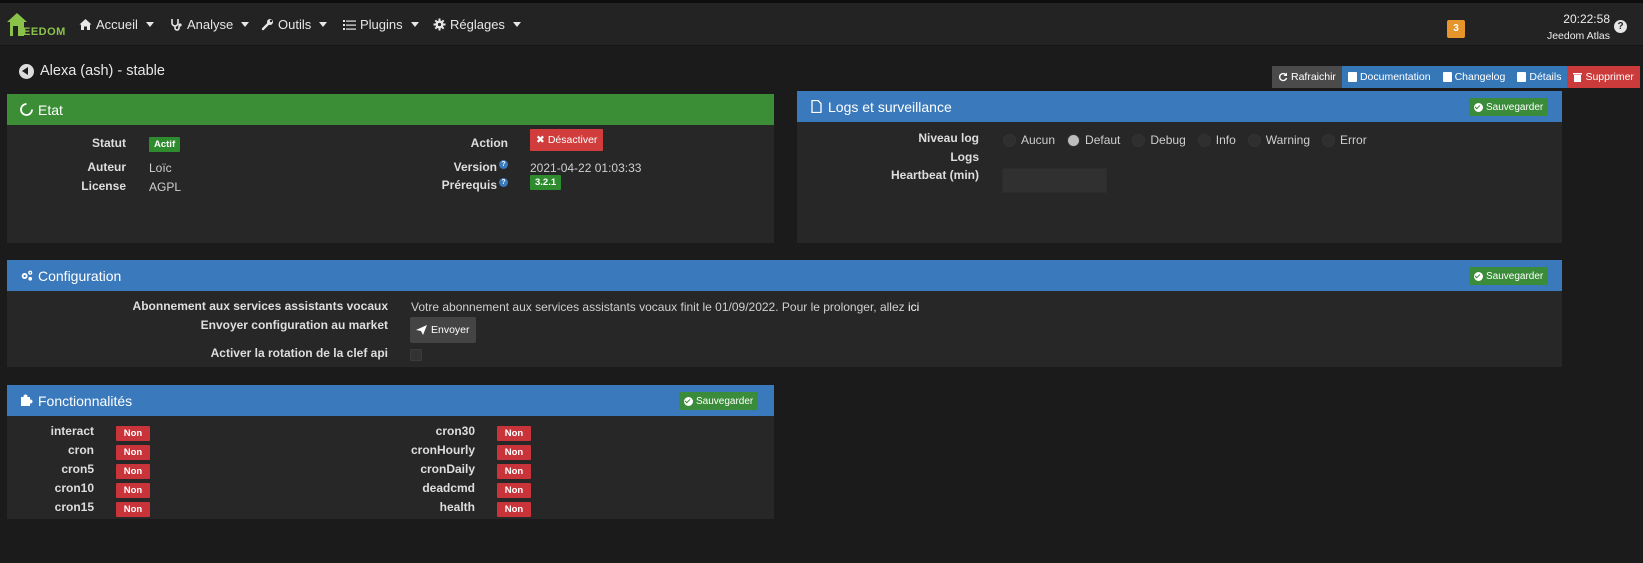  I want to click on documentation-button: Documentation, so click(1389, 77).